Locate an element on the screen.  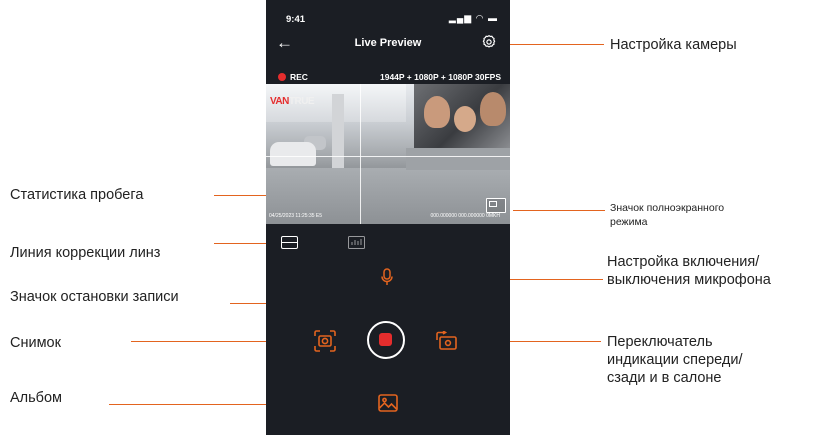
stop-recording-button is located at coordinates (386, 340).